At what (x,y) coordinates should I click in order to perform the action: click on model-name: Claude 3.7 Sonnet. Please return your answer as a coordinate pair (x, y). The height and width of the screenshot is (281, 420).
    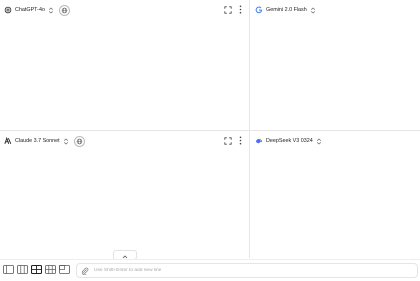
    Looking at the image, I should click on (37, 141).